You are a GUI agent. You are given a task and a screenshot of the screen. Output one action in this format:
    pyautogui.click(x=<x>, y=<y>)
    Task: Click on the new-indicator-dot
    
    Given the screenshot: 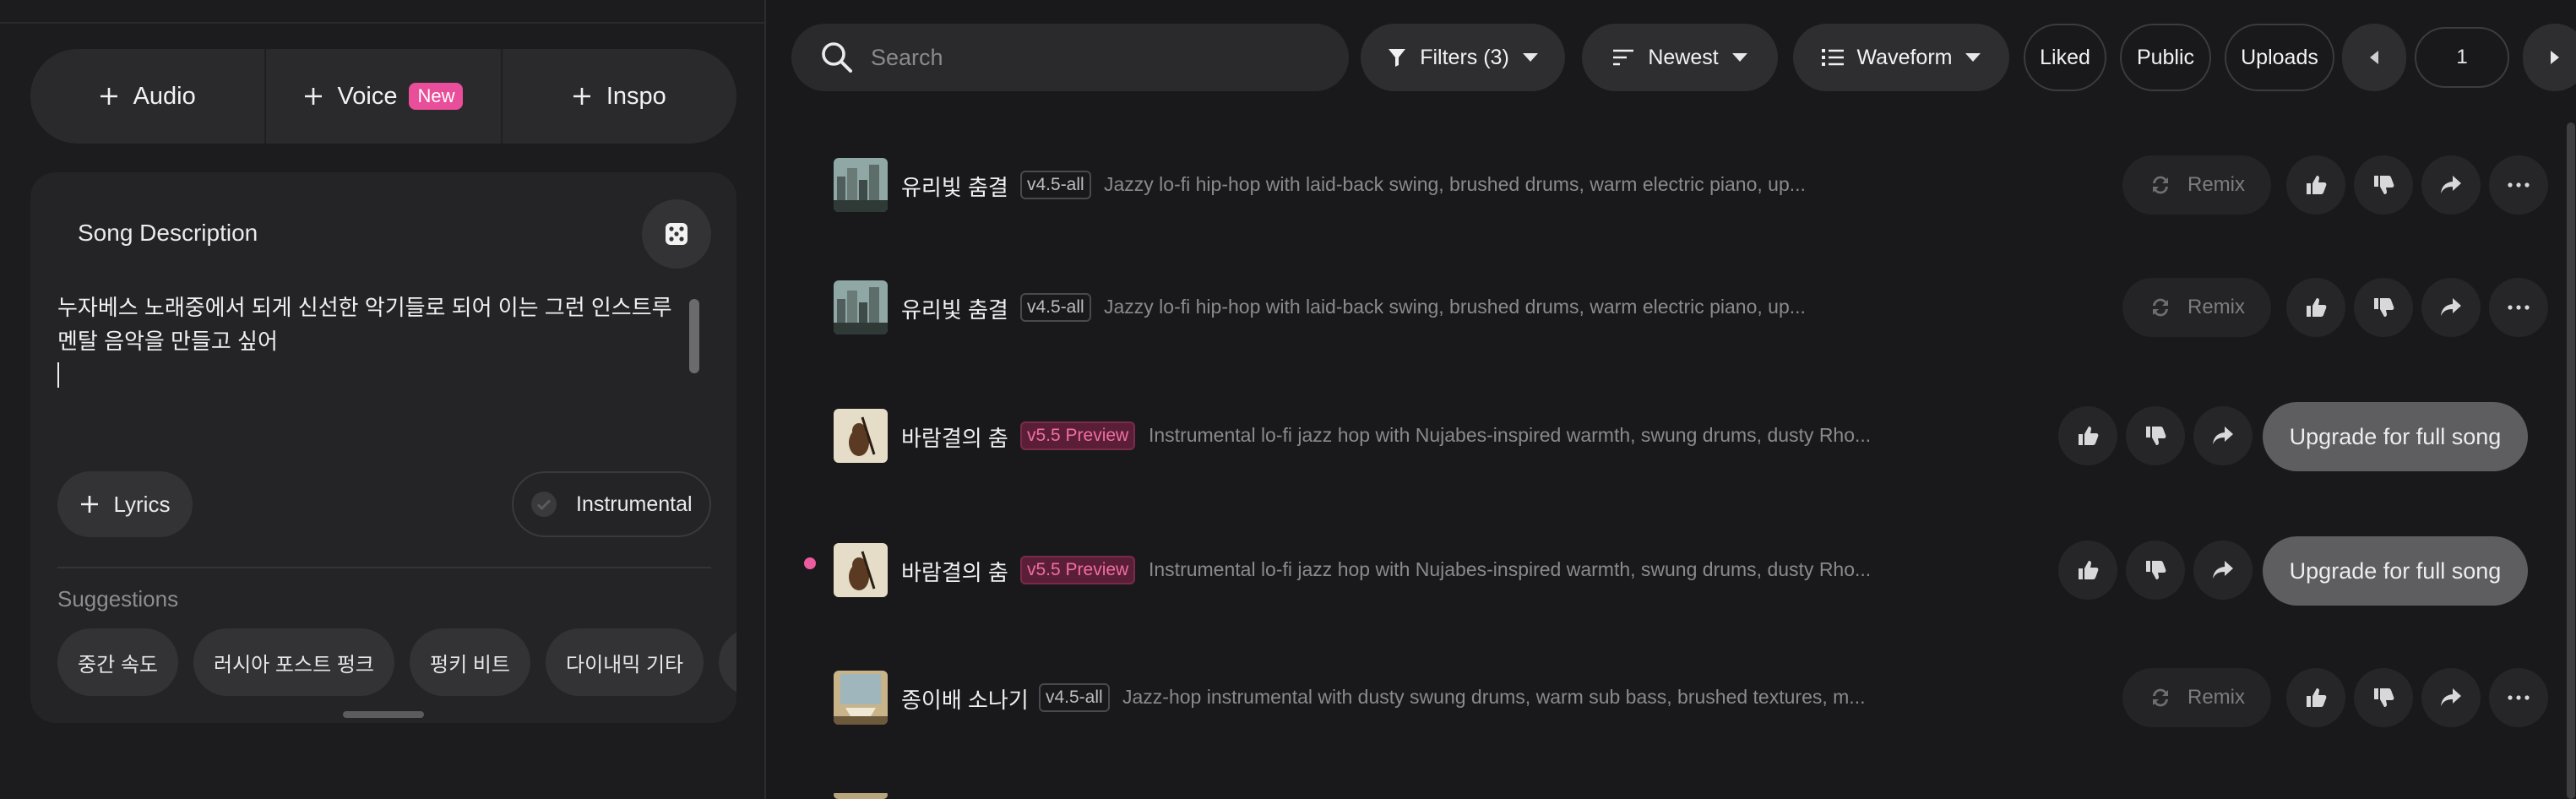 What is the action you would take?
    pyautogui.click(x=810, y=563)
    